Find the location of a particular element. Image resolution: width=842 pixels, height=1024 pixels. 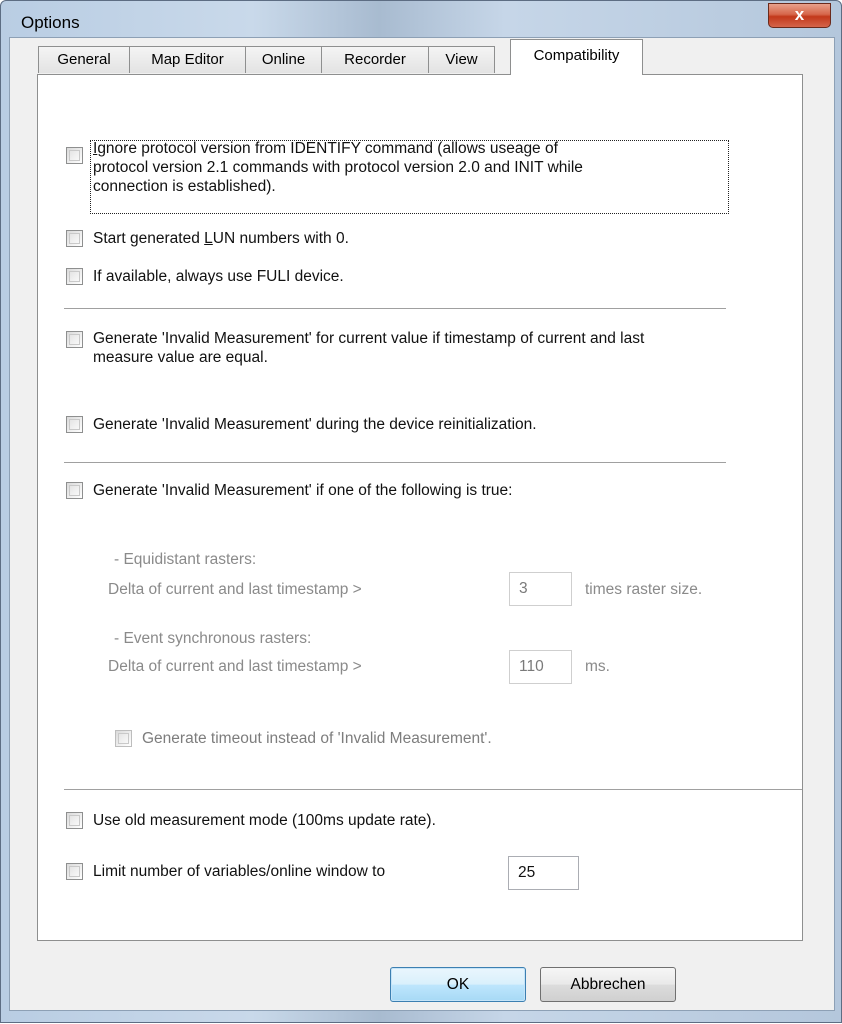

fuli-label: If available, always use FULI device. is located at coordinates (218, 276).